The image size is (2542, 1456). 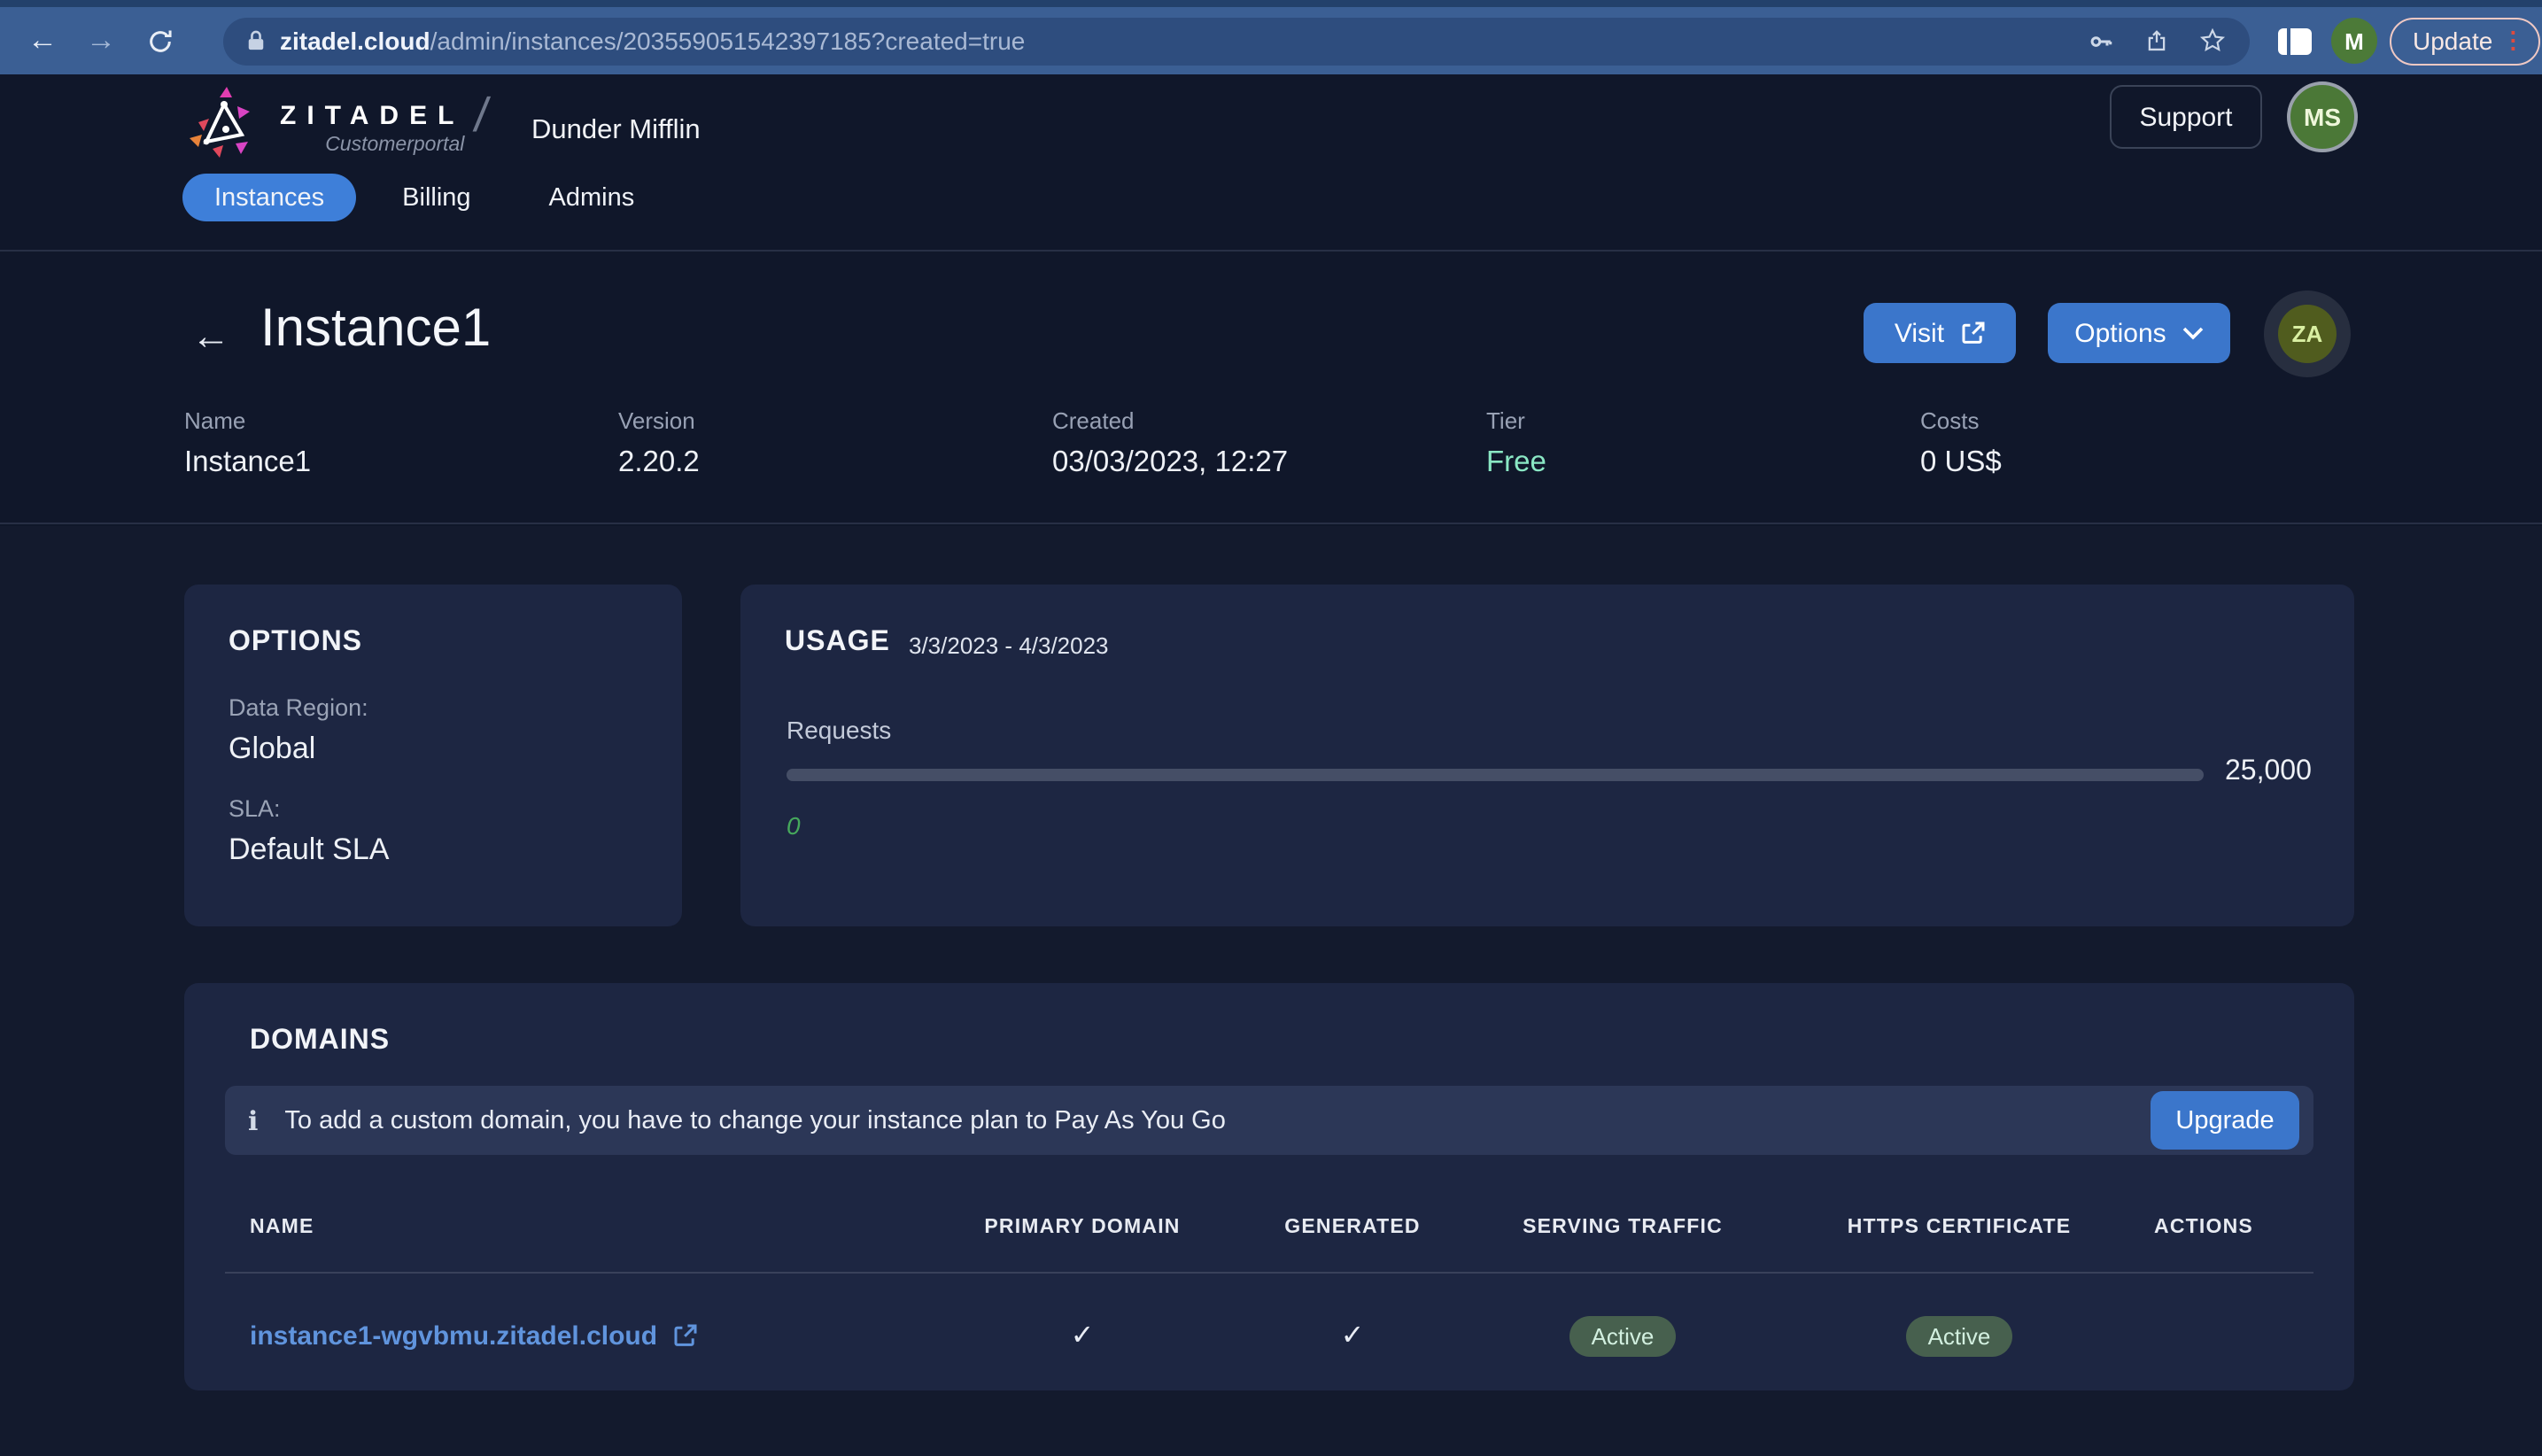 I want to click on domains-card-title: DOMAINS, so click(x=320, y=1041).